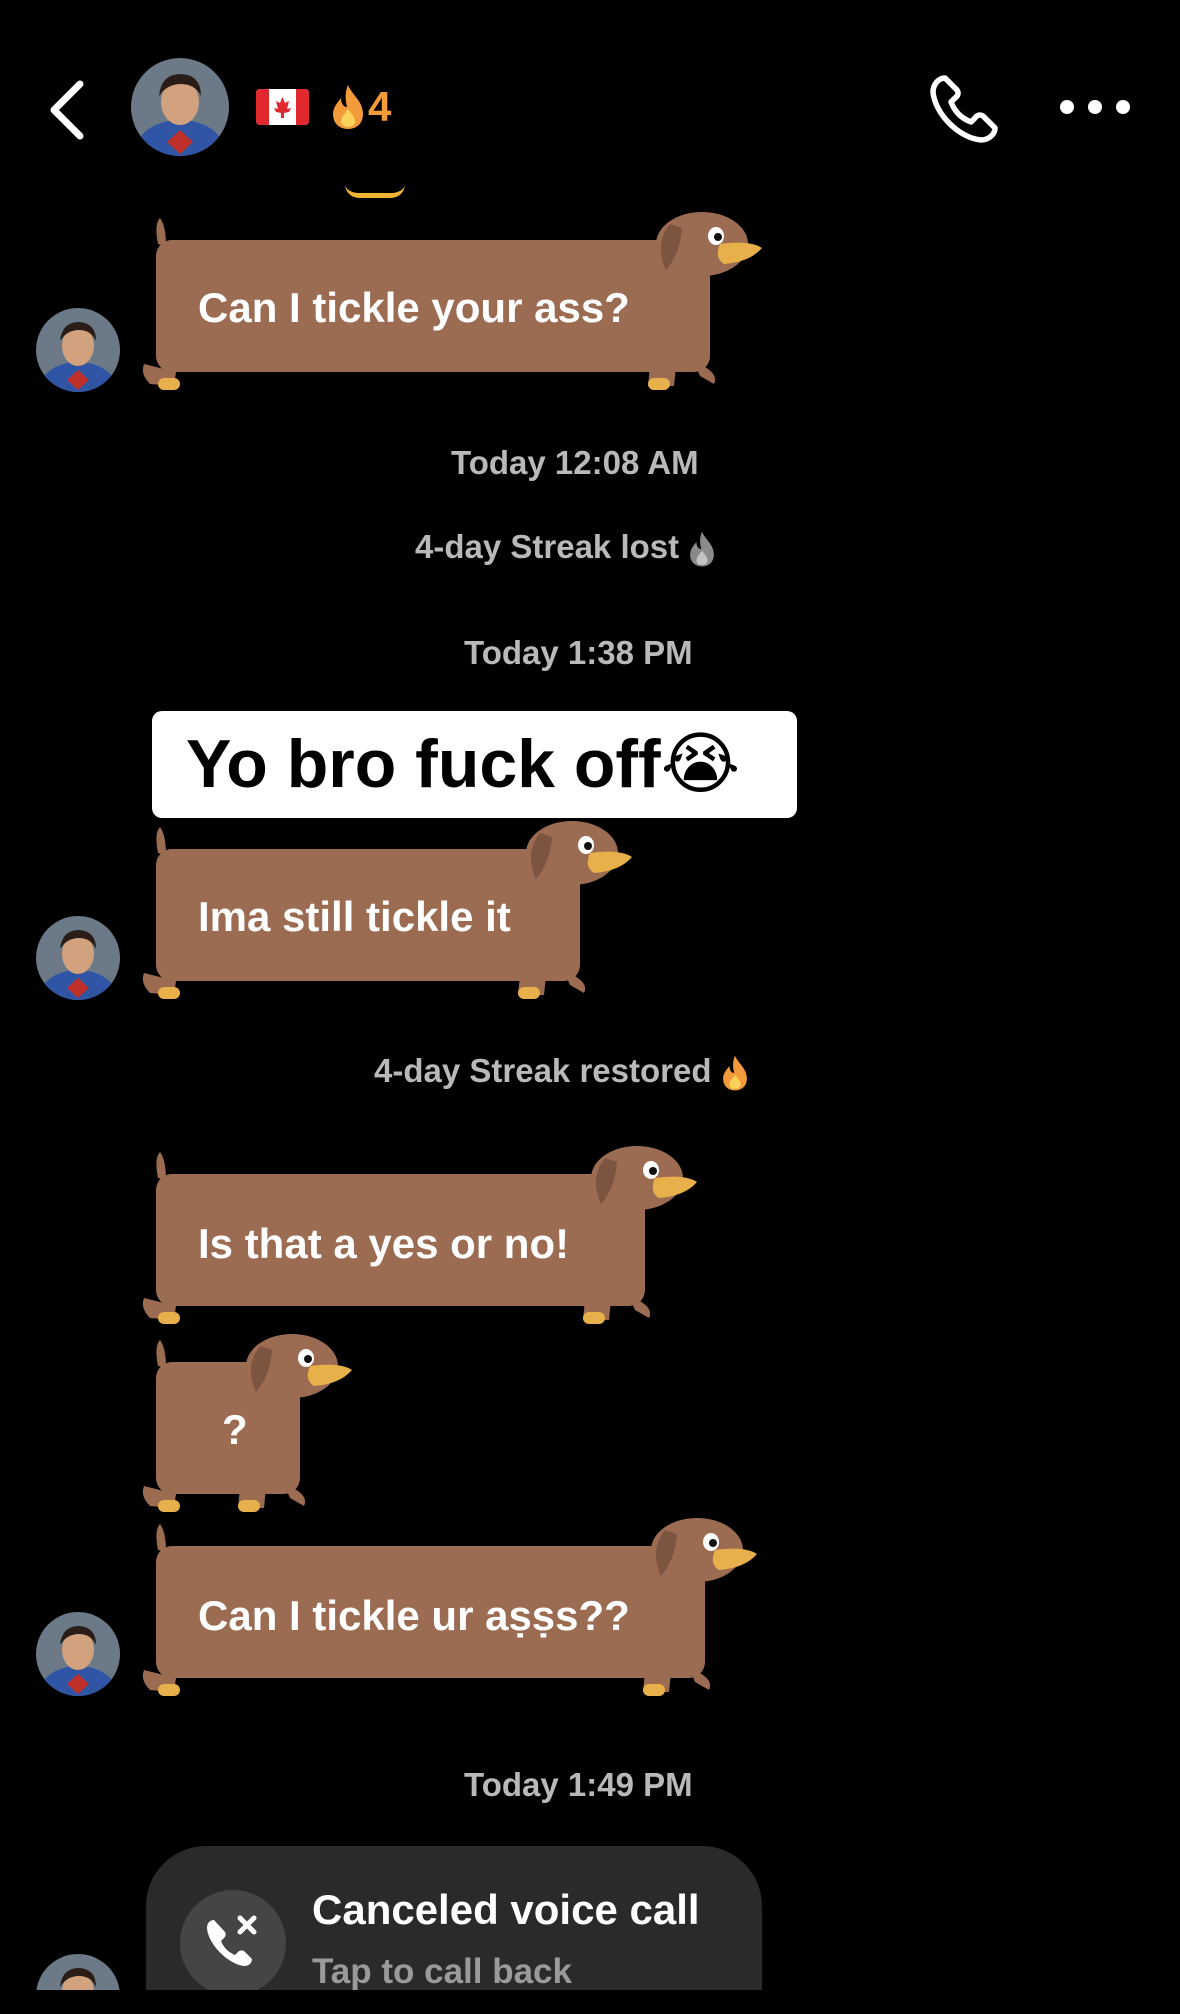 The height and width of the screenshot is (2014, 1180). What do you see at coordinates (547, 546) in the screenshot?
I see `streak-lost-text: 4-day Streak lost` at bounding box center [547, 546].